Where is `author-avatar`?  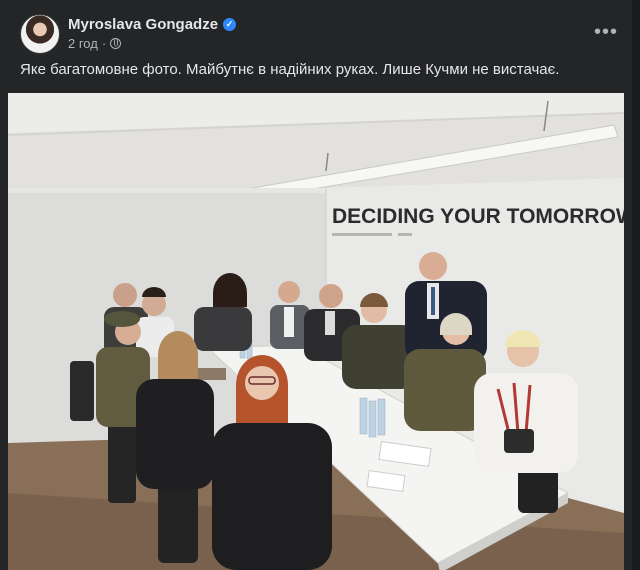
author-avatar is located at coordinates (40, 34).